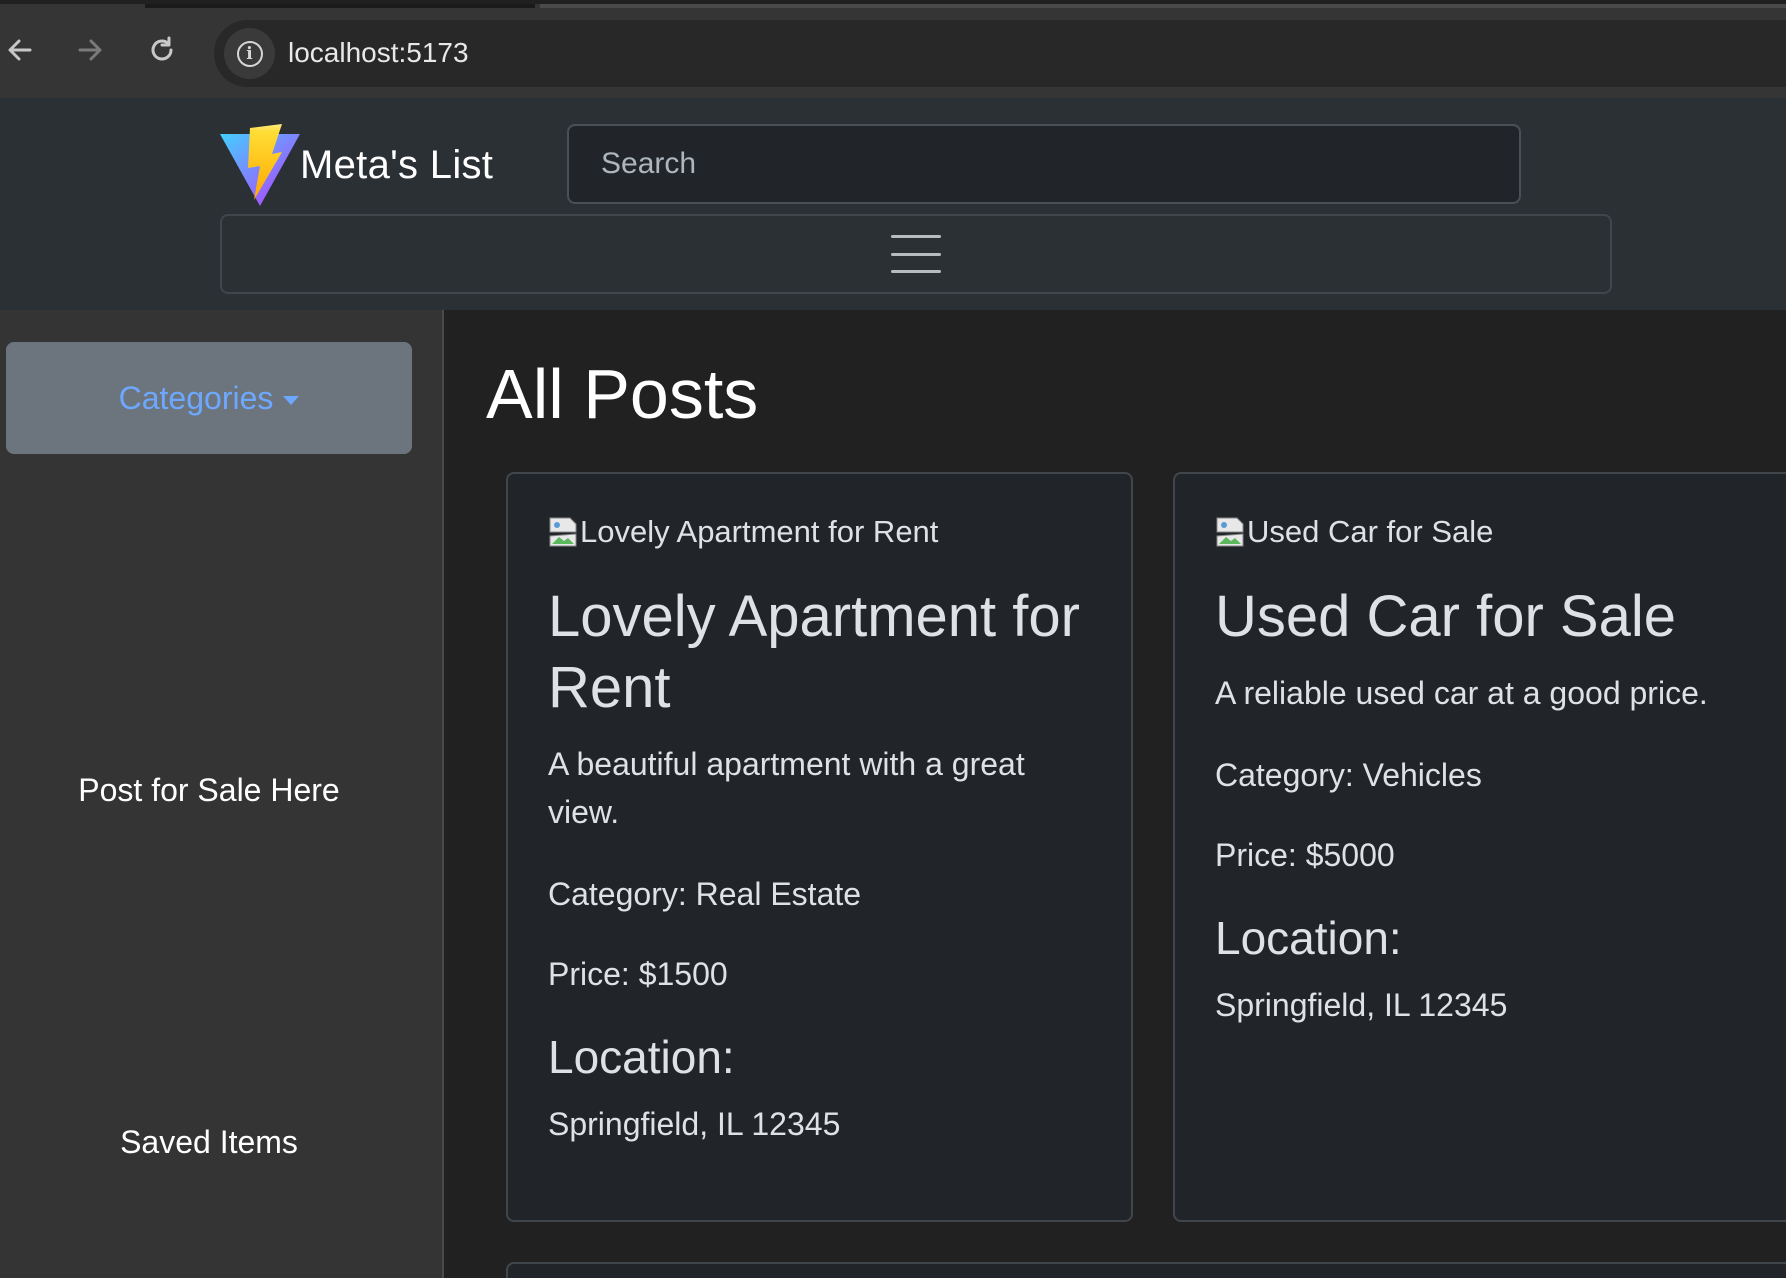  Describe the element at coordinates (209, 1142) in the screenshot. I see `sidebar-item-saved-items: Saved Items` at that location.